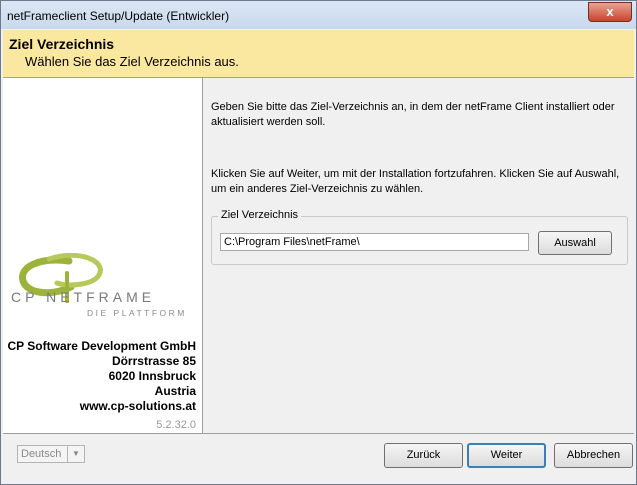  I want to click on language-value: Deutsch, so click(41, 454).